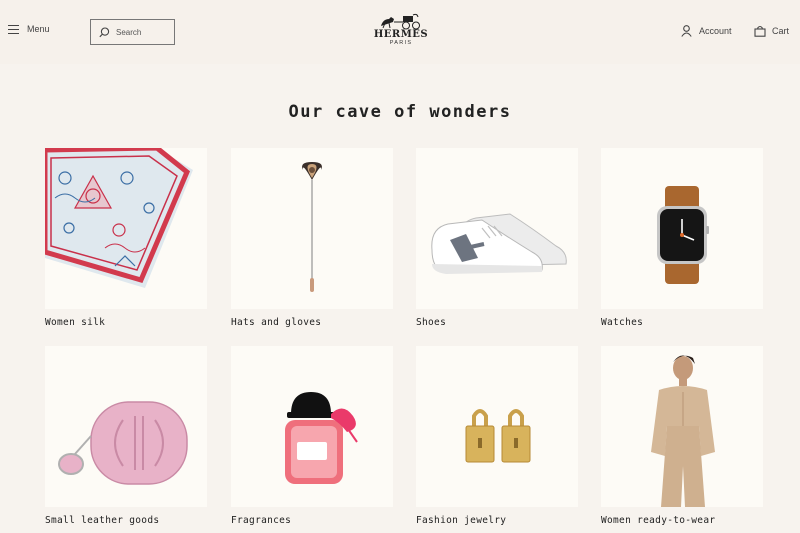  What do you see at coordinates (143, 32) in the screenshot?
I see `search-input` at bounding box center [143, 32].